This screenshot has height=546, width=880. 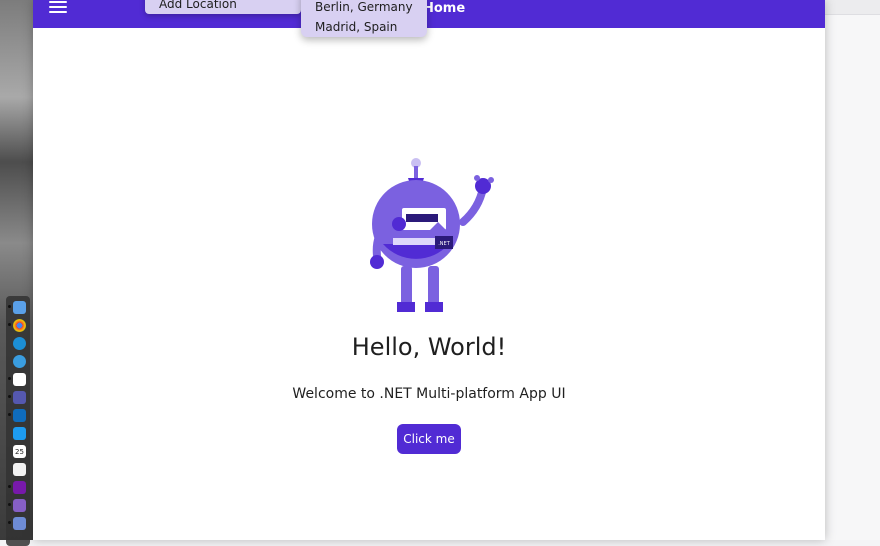 I want to click on menu-item-location: Madrid, Spain, so click(x=356, y=27).